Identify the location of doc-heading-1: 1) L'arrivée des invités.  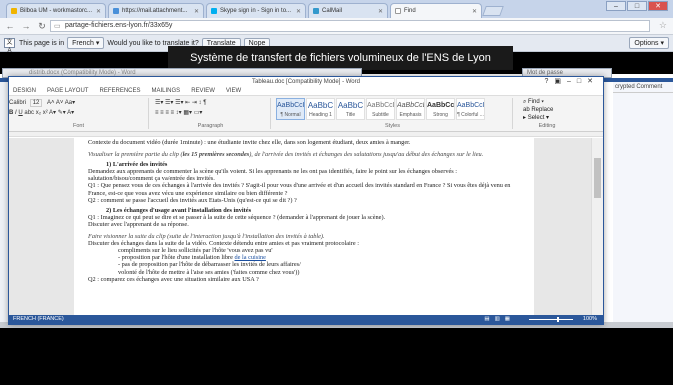
(137, 165).